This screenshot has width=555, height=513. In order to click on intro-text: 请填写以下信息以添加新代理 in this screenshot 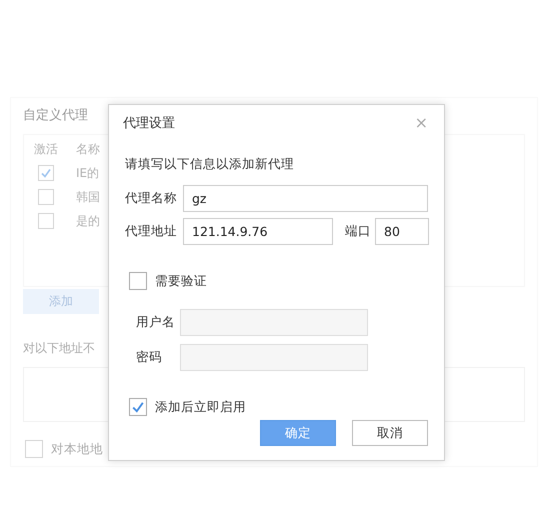, I will do `click(210, 164)`.